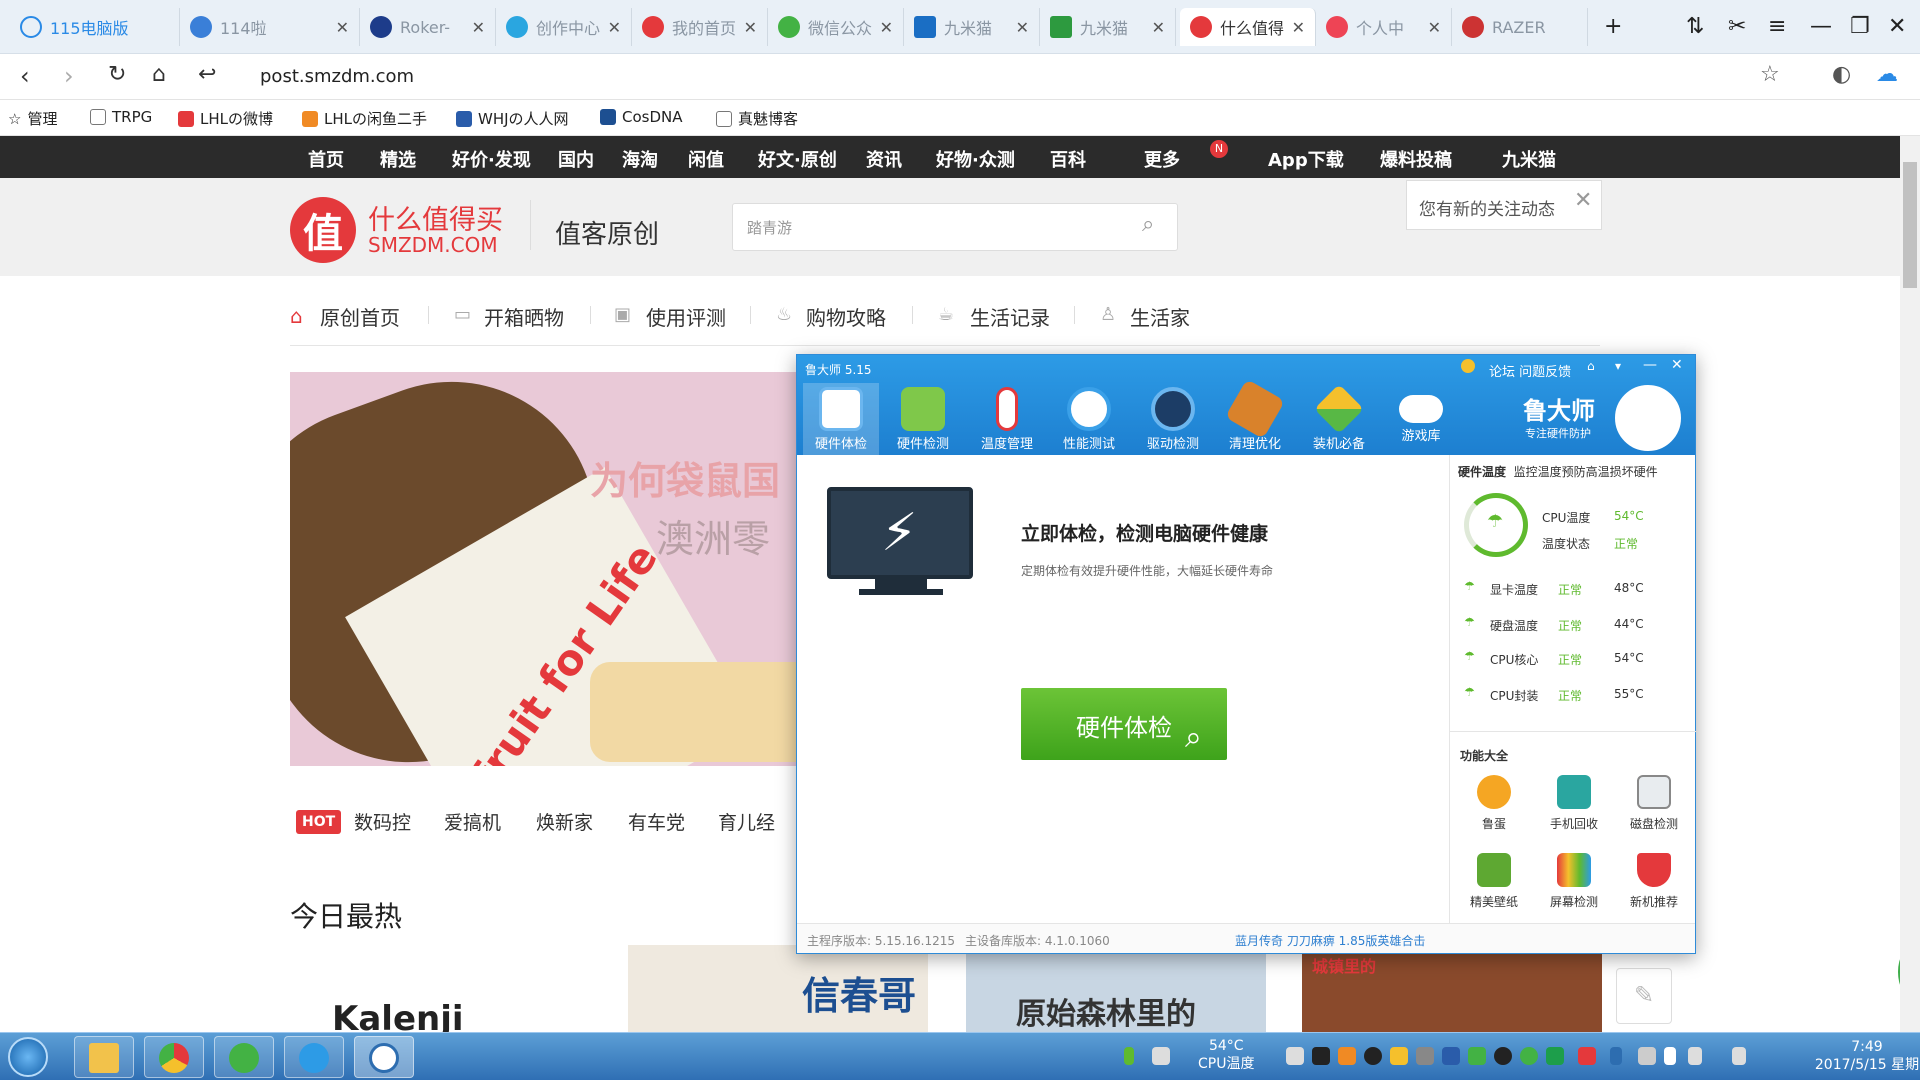 This screenshot has height=1080, width=1920. What do you see at coordinates (1529, 159) in the screenshot?
I see `nav-jiumimao: 九米猫` at bounding box center [1529, 159].